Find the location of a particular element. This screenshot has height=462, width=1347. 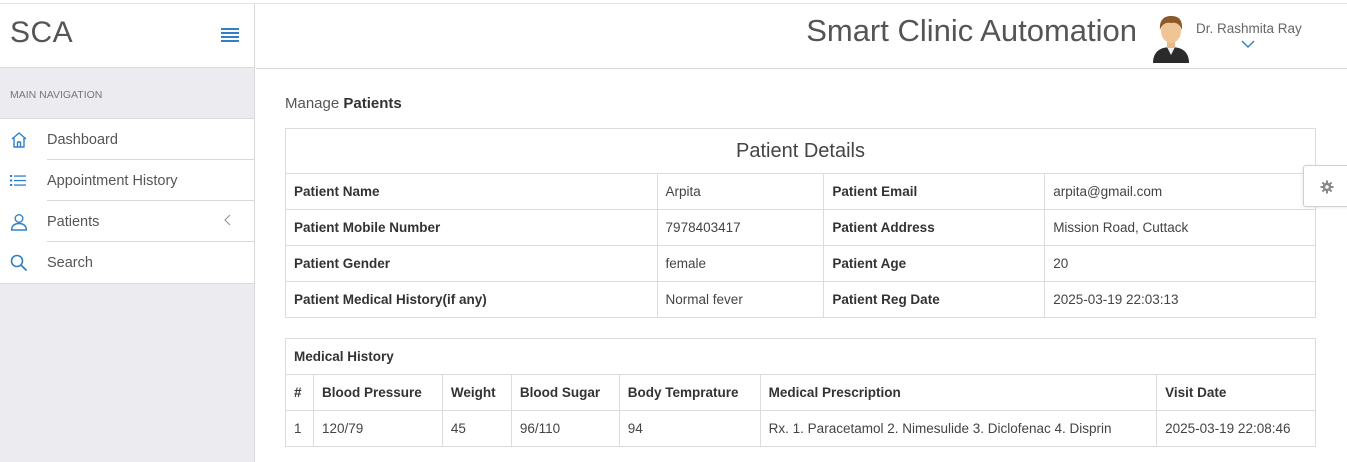

sidebar-item-search: Search is located at coordinates (127, 262).